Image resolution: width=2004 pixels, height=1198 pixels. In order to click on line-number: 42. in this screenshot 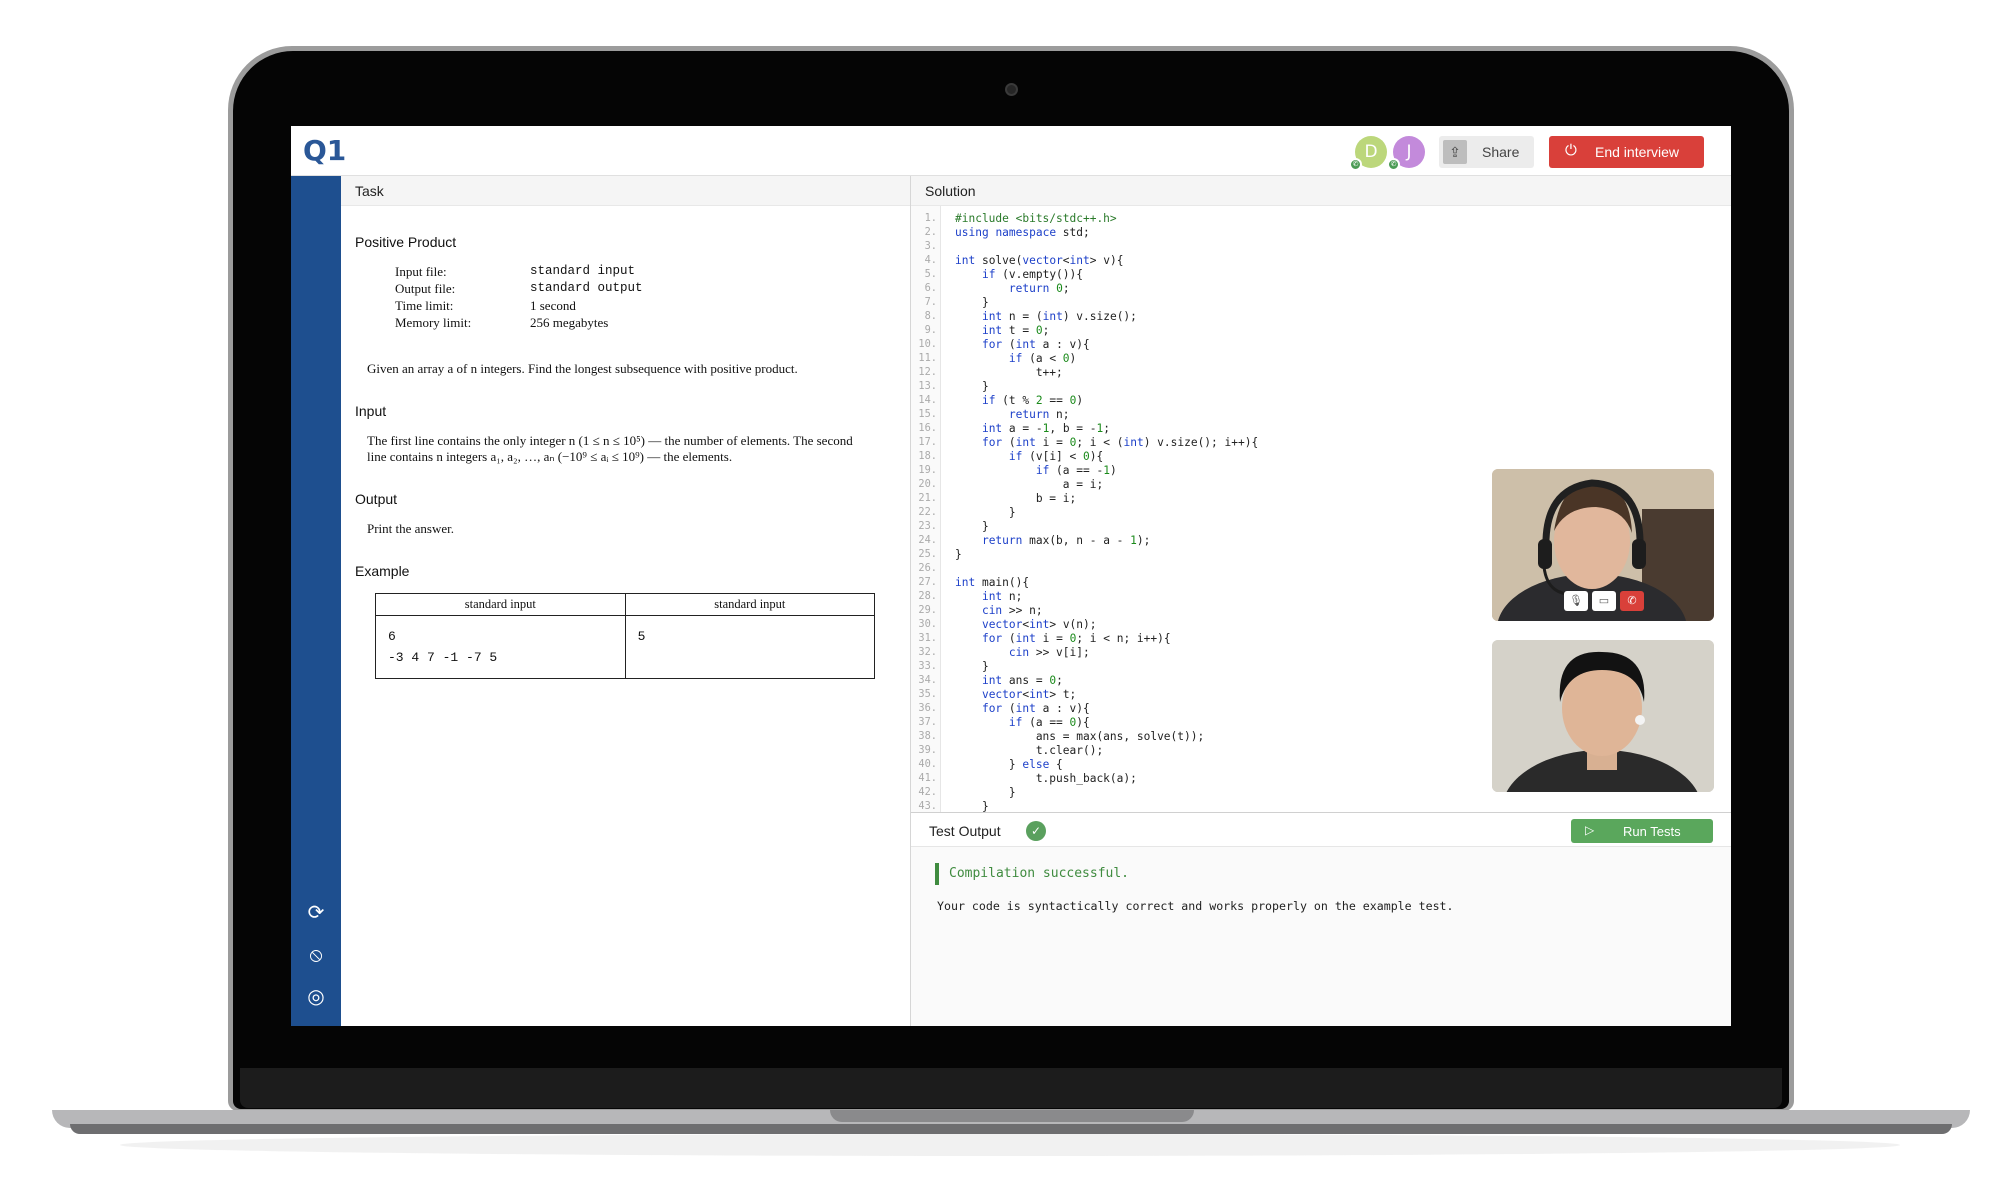, I will do `click(927, 792)`.